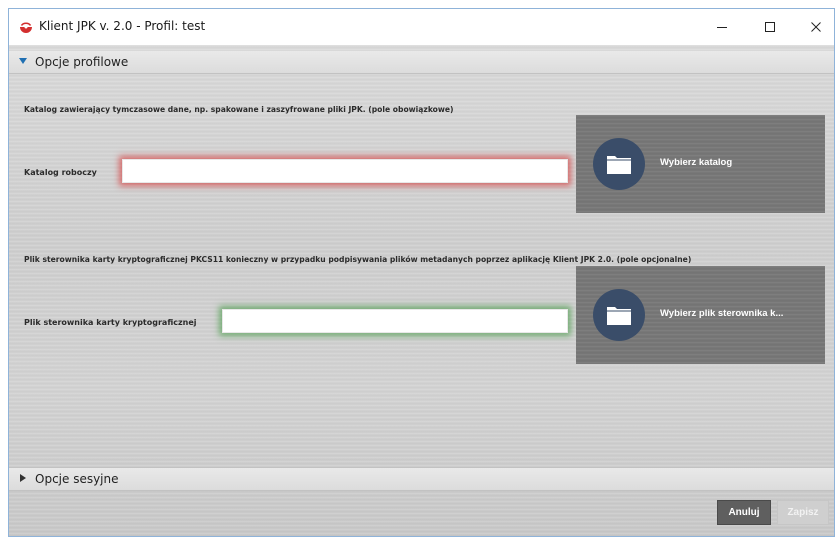  Describe the element at coordinates (82, 62) in the screenshot. I see `section-label-profile-options: Opcje profilowe` at that location.